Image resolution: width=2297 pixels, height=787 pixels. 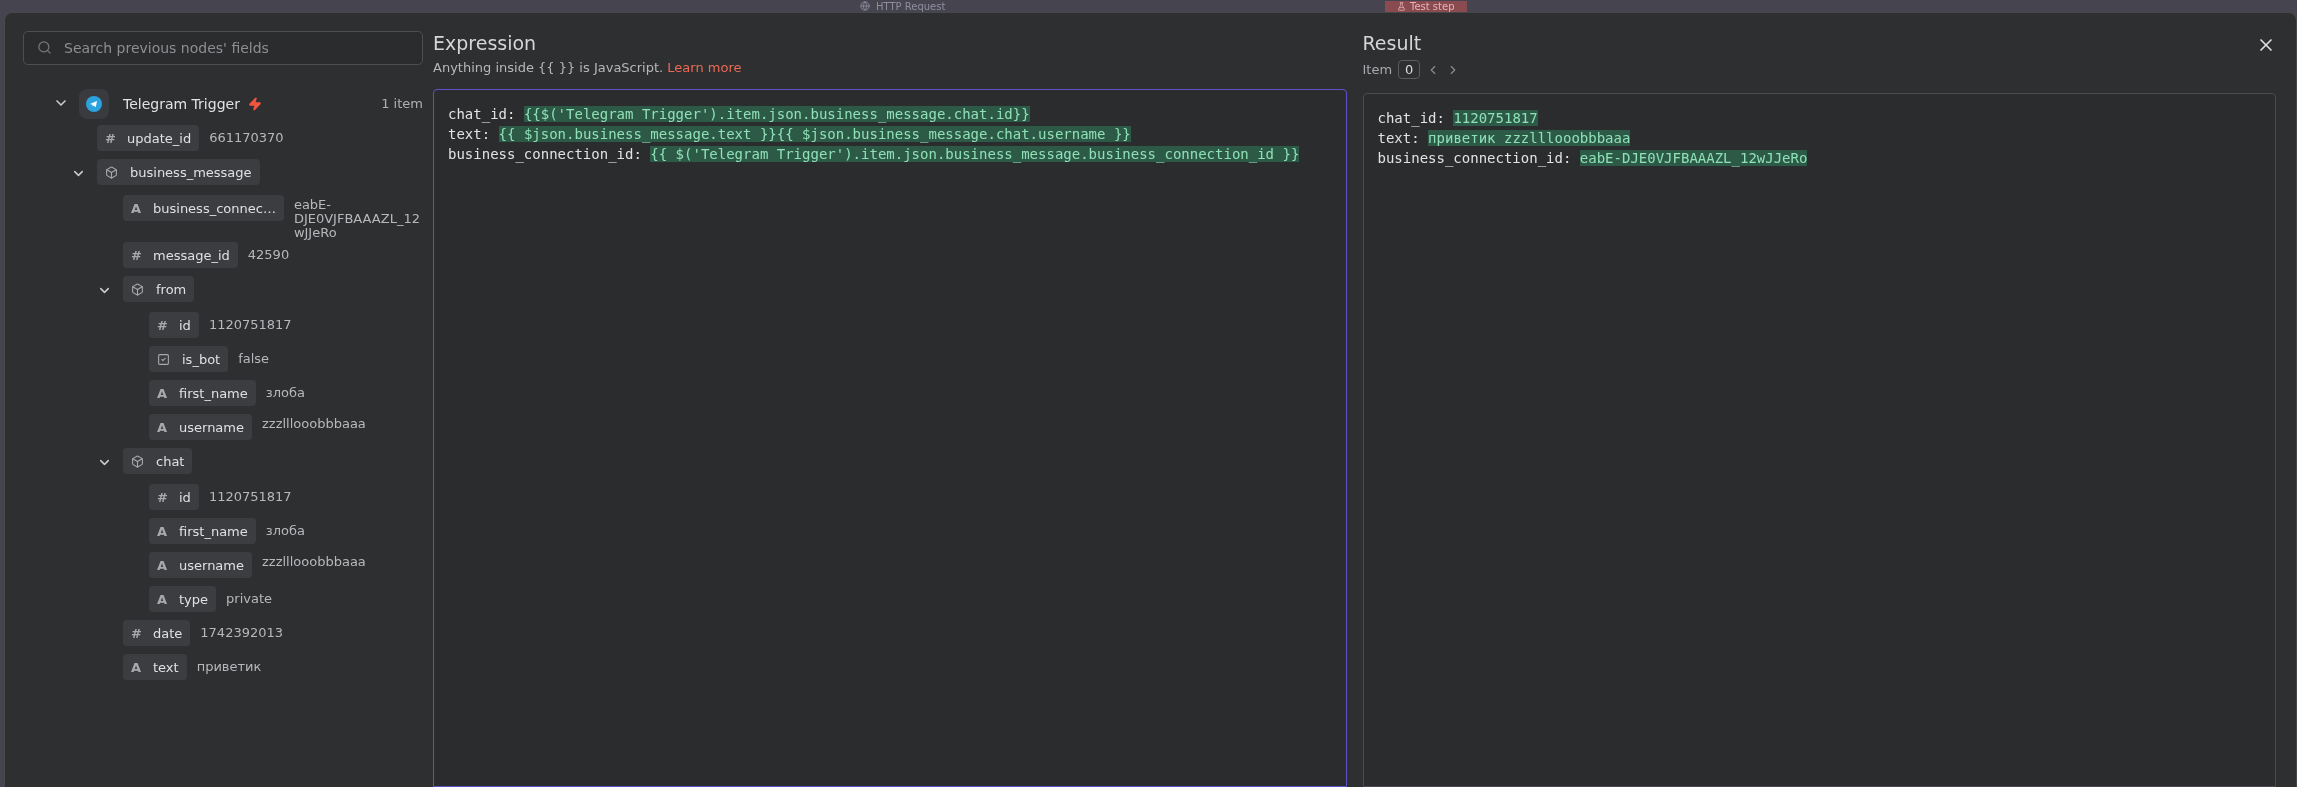 What do you see at coordinates (1117, 6) in the screenshot?
I see `background-node-label: HTTP Request` at bounding box center [1117, 6].